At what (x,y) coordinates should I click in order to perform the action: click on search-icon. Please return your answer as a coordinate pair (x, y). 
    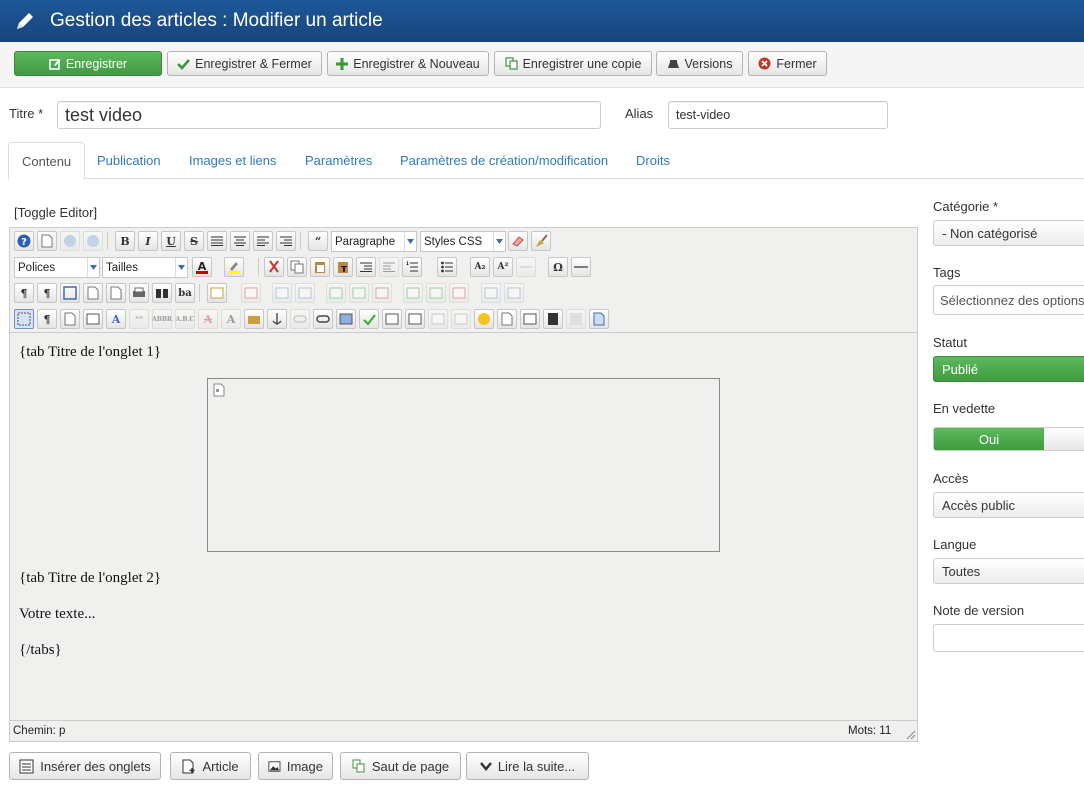
    Looking at the image, I should click on (162, 293).